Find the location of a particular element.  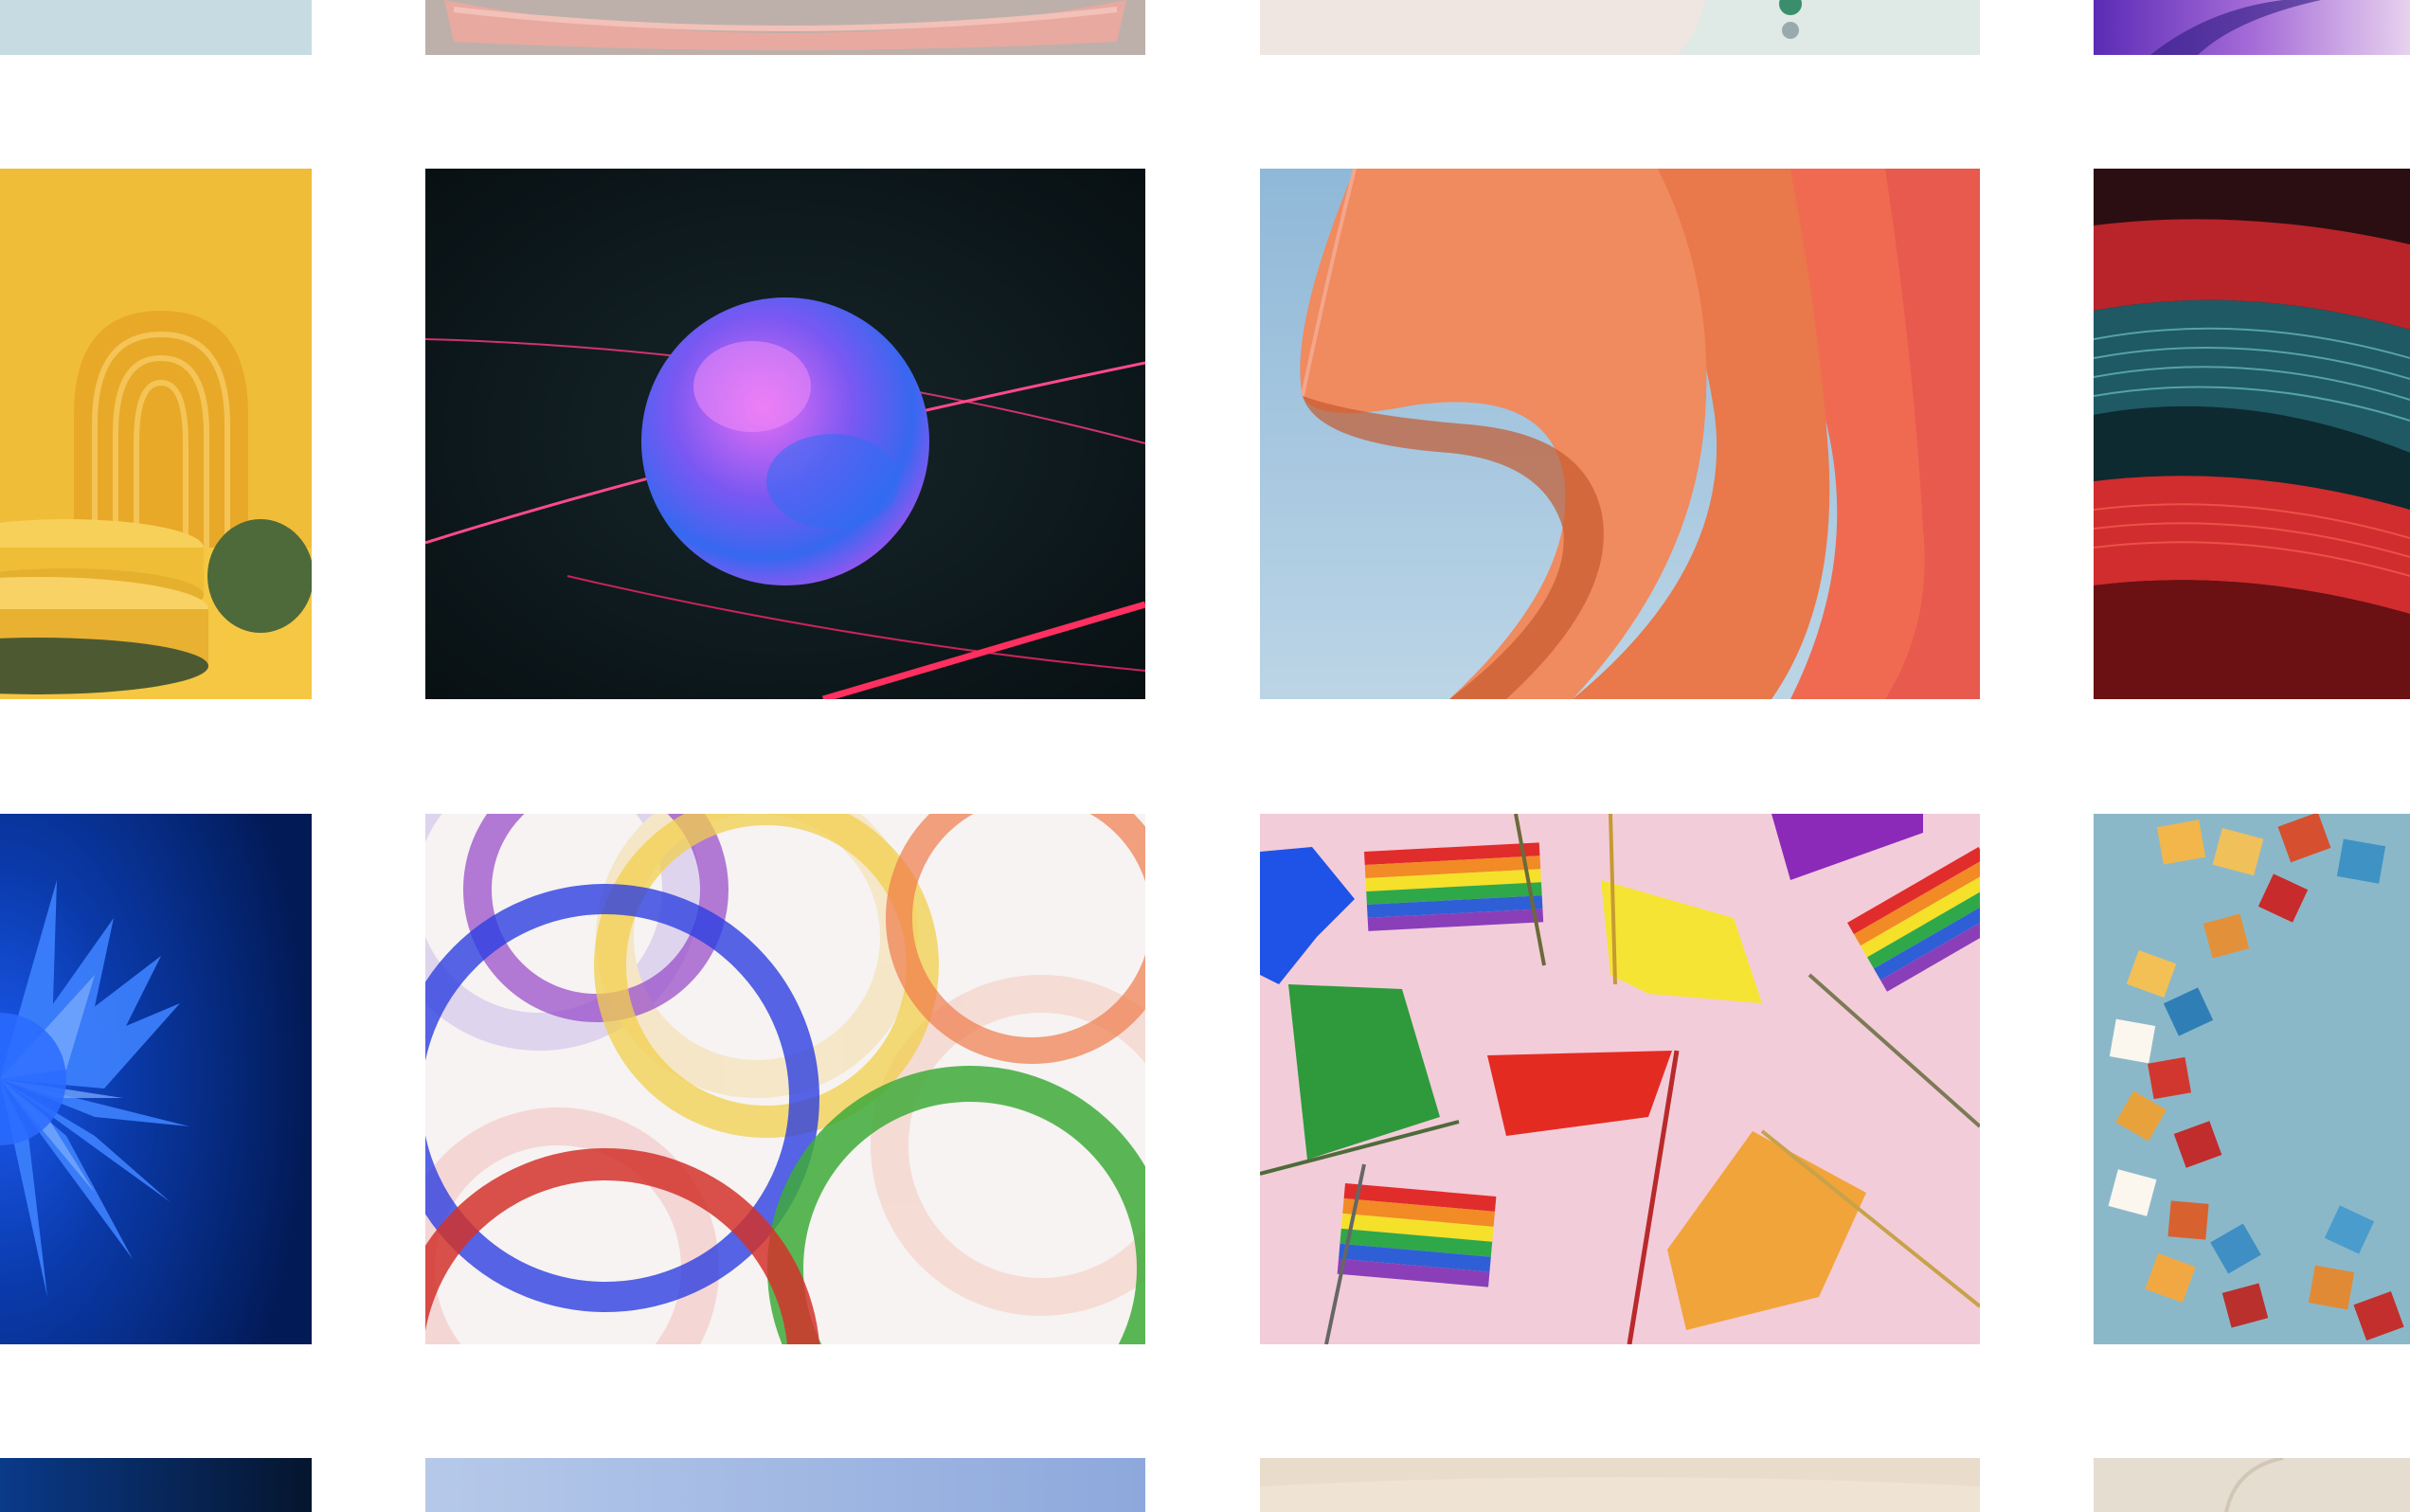

wallpaper-tile-sky-blue is located at coordinates (785, 1485).